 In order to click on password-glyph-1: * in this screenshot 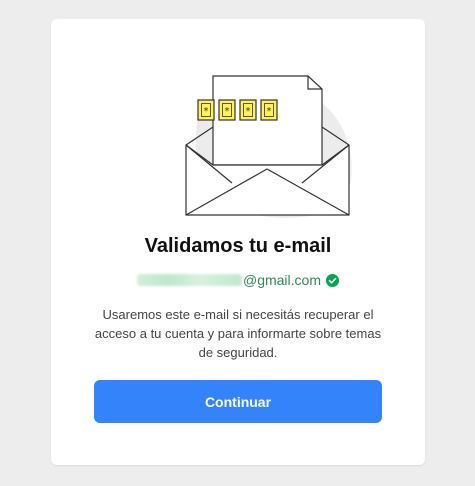, I will do `click(206, 111)`.